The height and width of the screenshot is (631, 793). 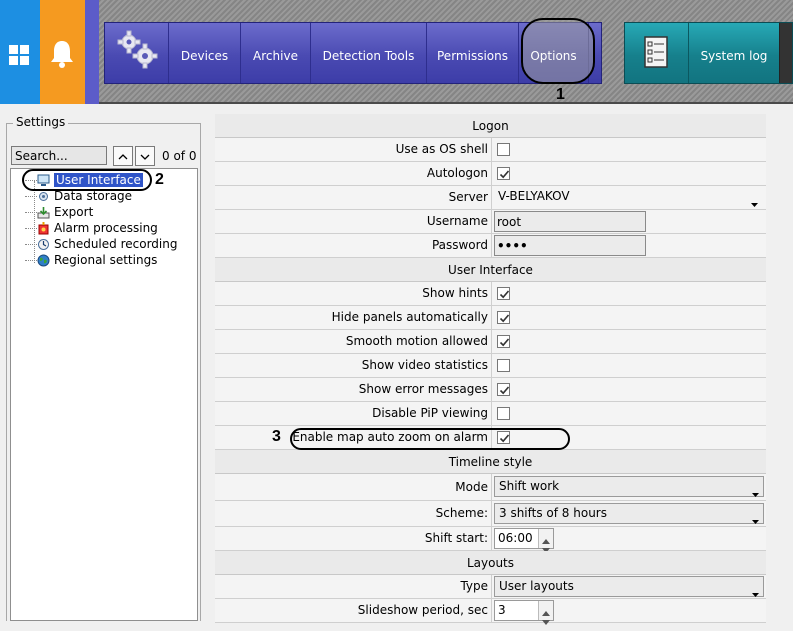 I want to click on show-hints-checkbox, so click(x=503, y=293).